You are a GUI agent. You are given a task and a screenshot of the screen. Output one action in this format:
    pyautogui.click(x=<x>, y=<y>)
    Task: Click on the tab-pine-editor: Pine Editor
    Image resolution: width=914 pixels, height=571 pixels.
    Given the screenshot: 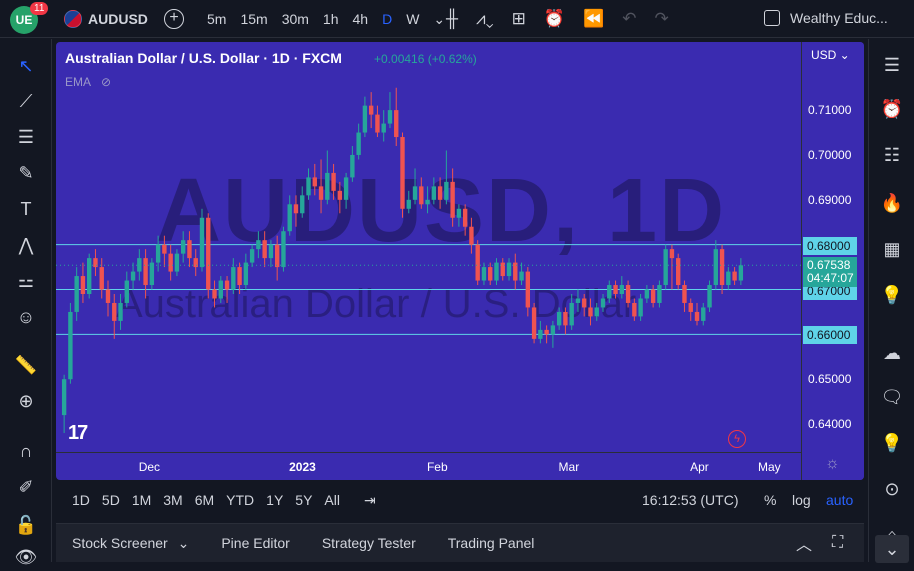 What is the action you would take?
    pyautogui.click(x=255, y=543)
    